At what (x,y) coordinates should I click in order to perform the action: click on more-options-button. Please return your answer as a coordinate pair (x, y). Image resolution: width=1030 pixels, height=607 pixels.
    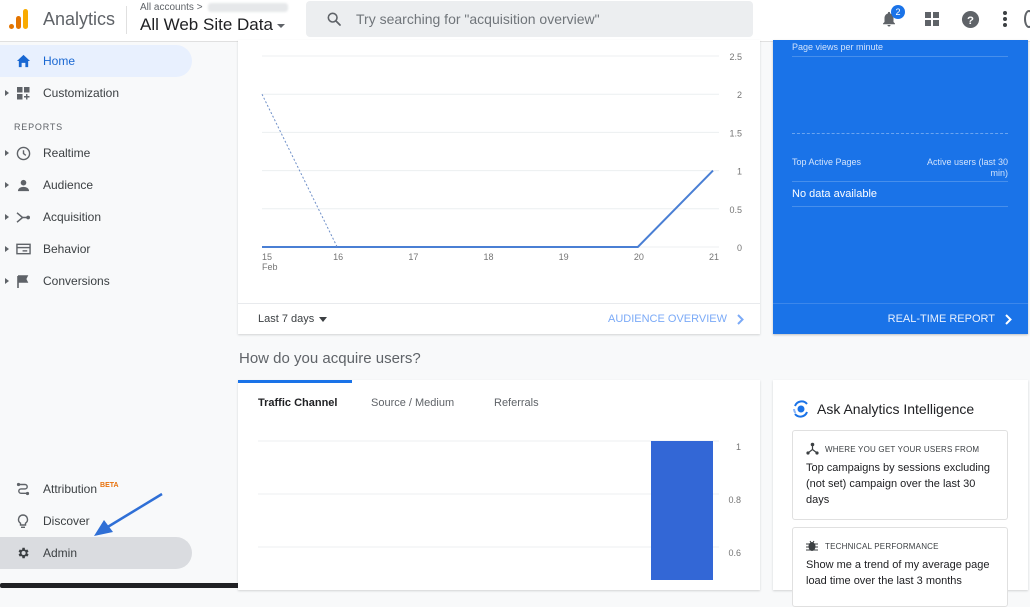
    Looking at the image, I should click on (1005, 19).